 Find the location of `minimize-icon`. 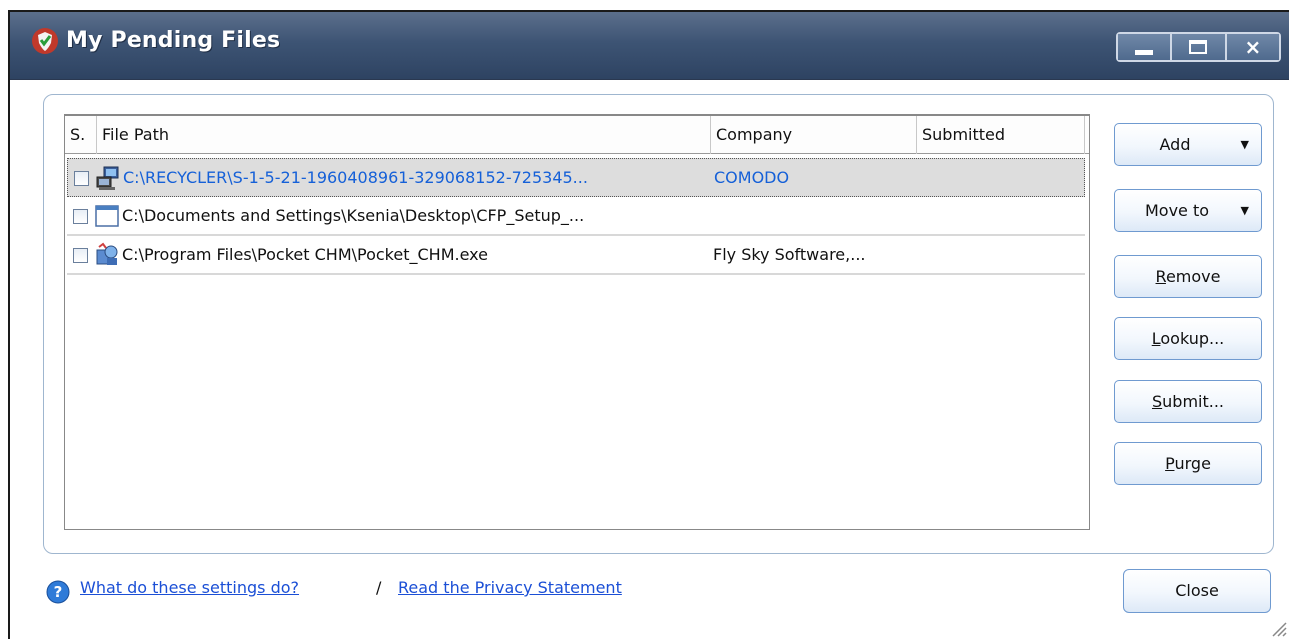

minimize-icon is located at coordinates (1144, 52).